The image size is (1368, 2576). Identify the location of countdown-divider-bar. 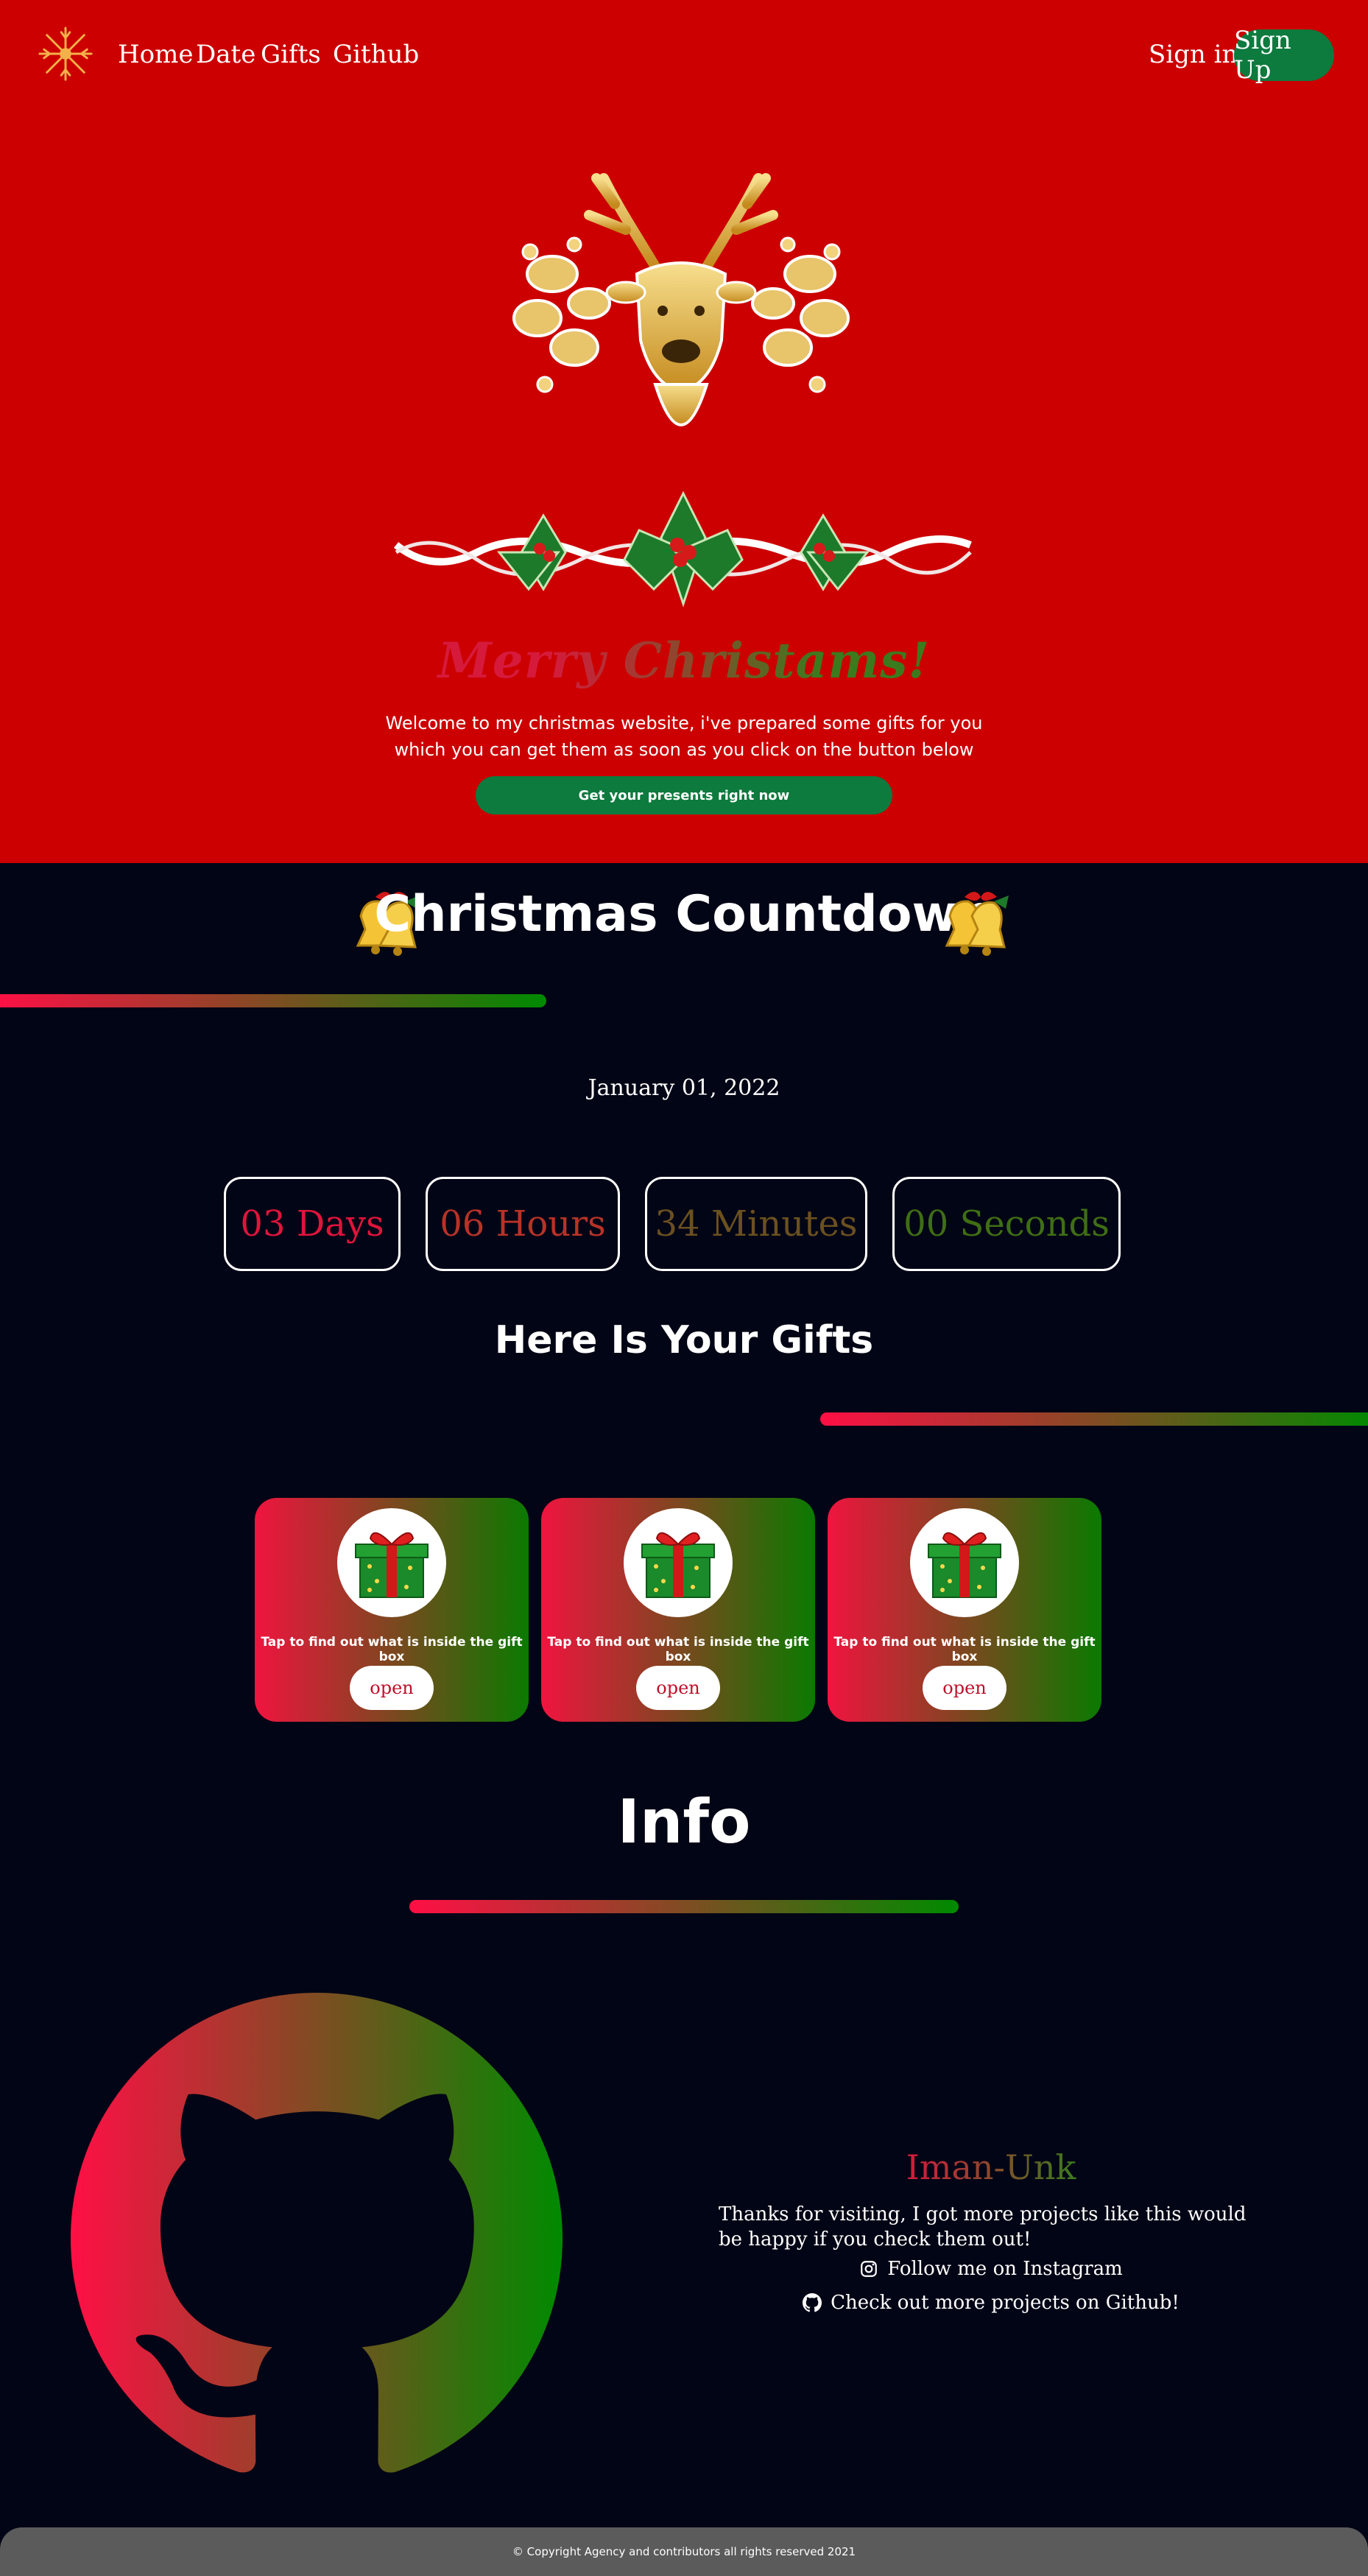
(273, 1001).